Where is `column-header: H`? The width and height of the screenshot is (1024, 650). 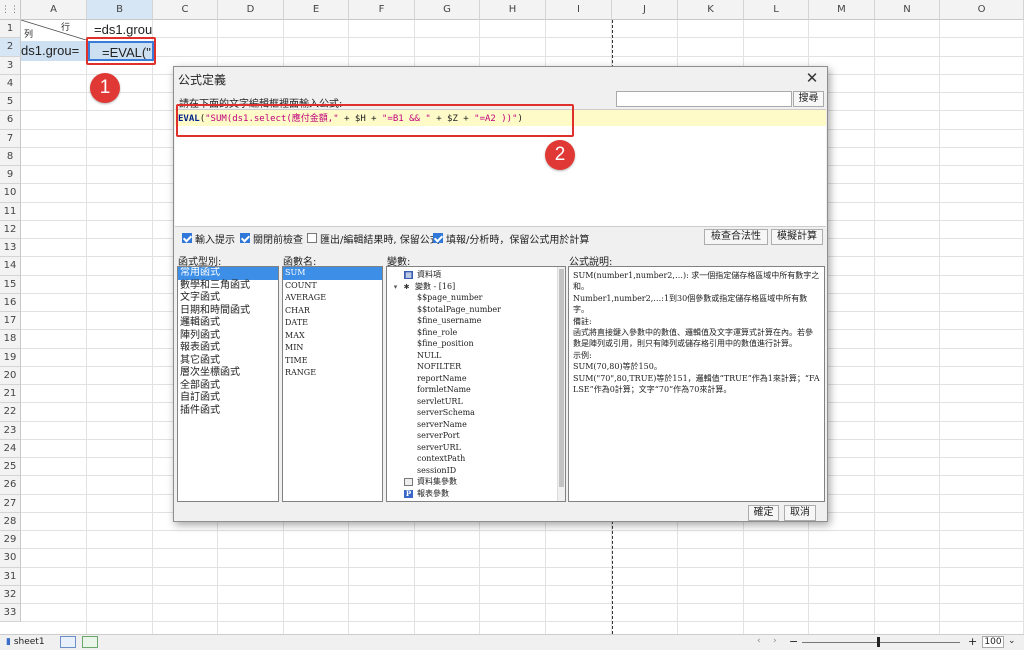 column-header: H is located at coordinates (513, 10).